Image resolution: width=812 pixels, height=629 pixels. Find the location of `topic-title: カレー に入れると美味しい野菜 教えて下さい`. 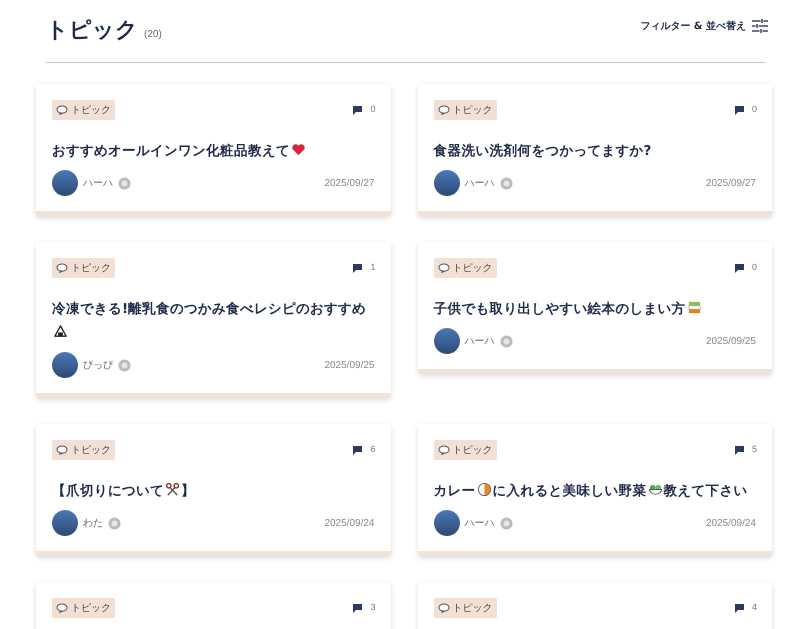

topic-title: カレー に入れると美味しい野菜 教えて下さい is located at coordinates (595, 491).